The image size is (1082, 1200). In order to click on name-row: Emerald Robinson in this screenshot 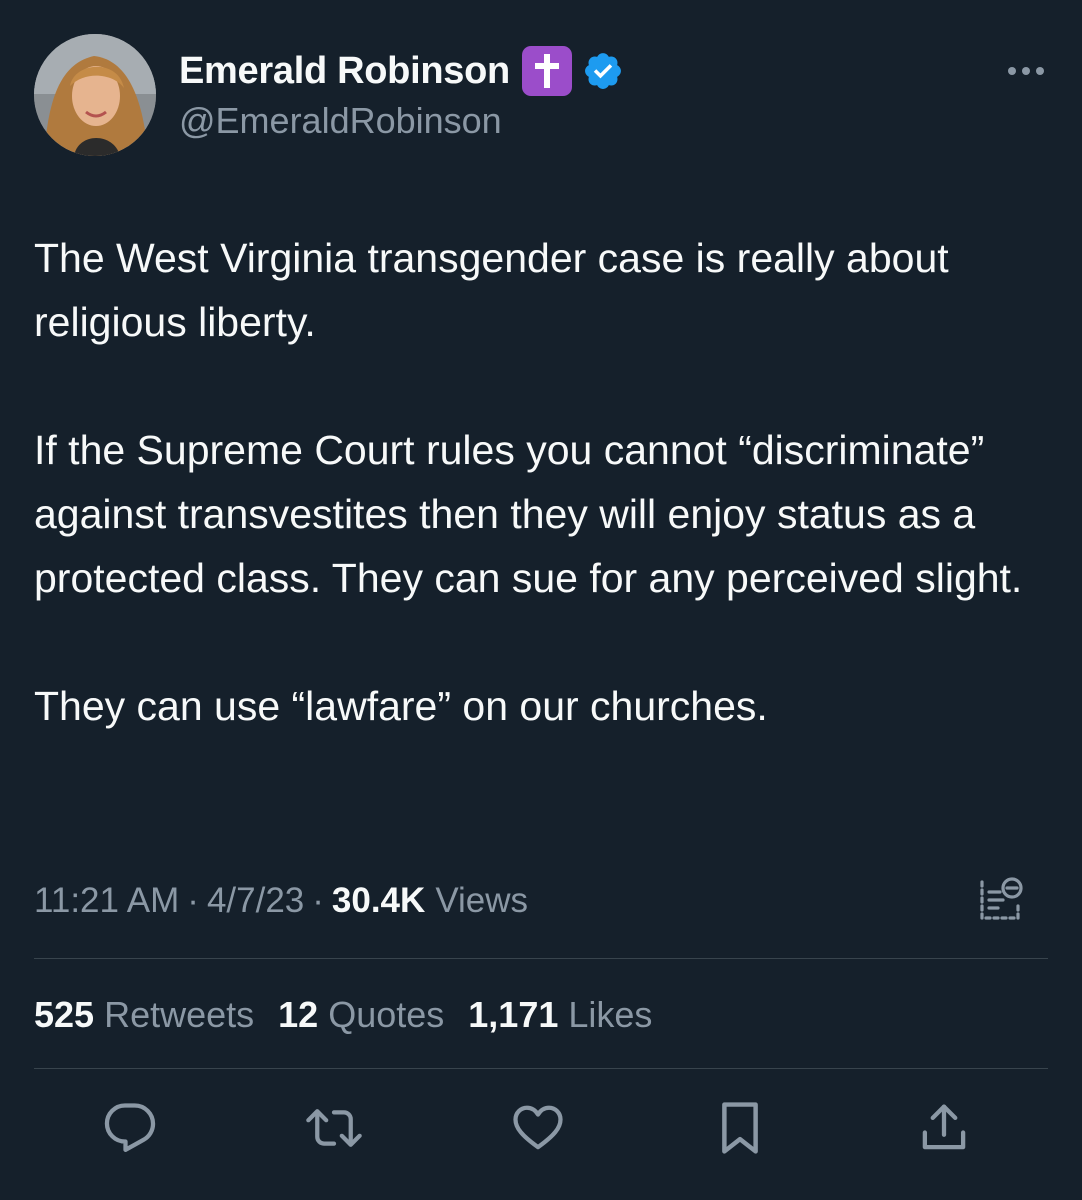, I will do `click(401, 71)`.